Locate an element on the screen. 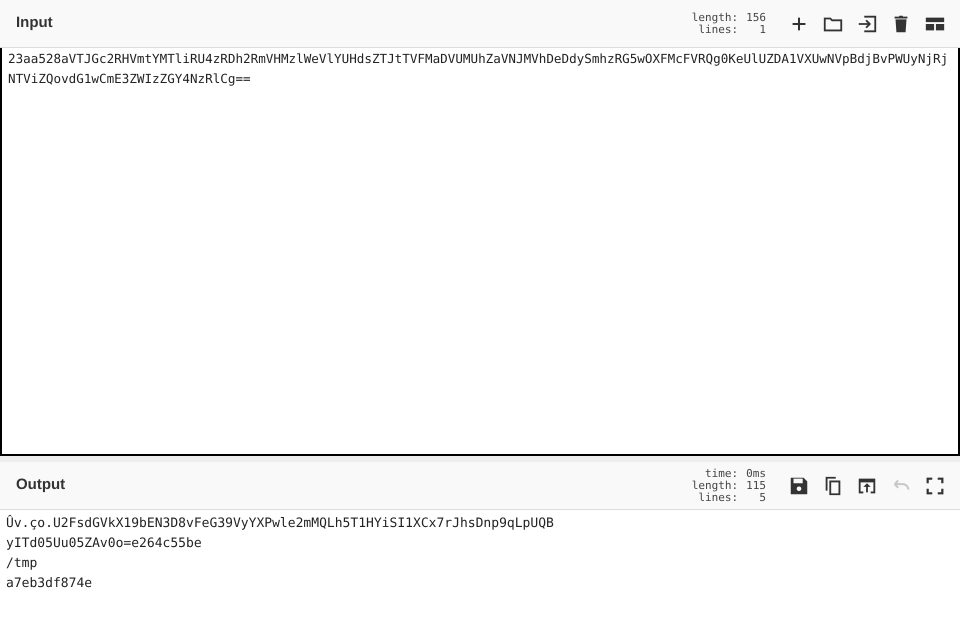 This screenshot has height=643, width=960. output-line: yITd05Uu05ZAv0o=e264c55be is located at coordinates (104, 544).